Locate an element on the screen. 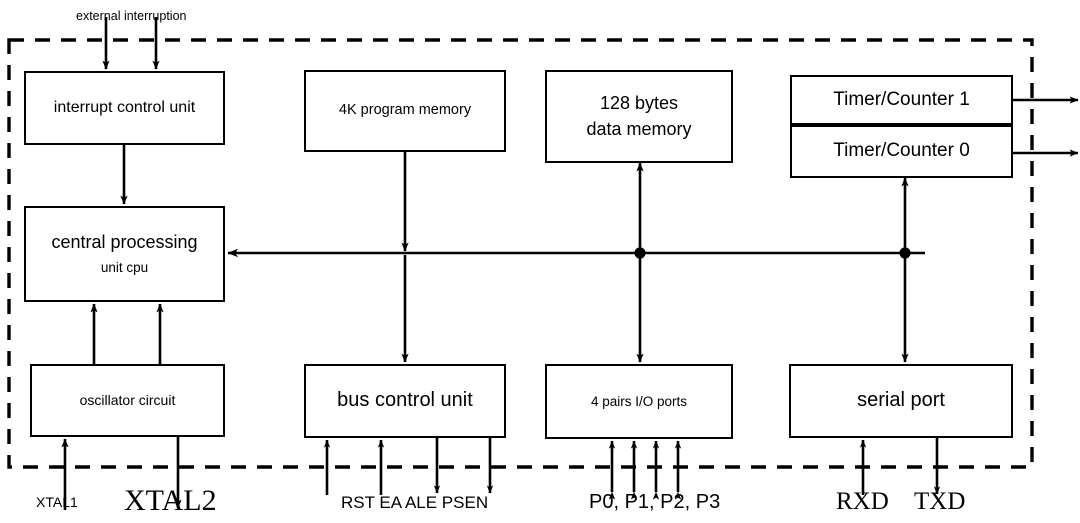 This screenshot has height=523, width=1080. cpu-label-line2: unit cpu is located at coordinates (124, 268).